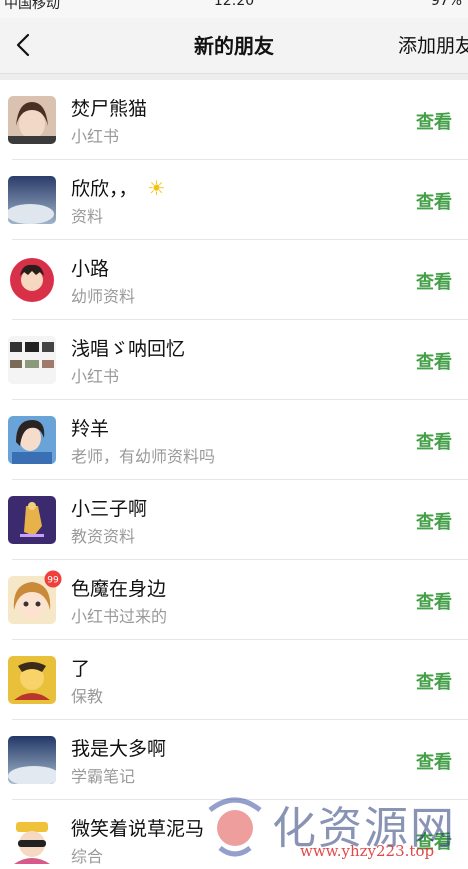  What do you see at coordinates (81, 669) in the screenshot?
I see `friend-name: 了` at bounding box center [81, 669].